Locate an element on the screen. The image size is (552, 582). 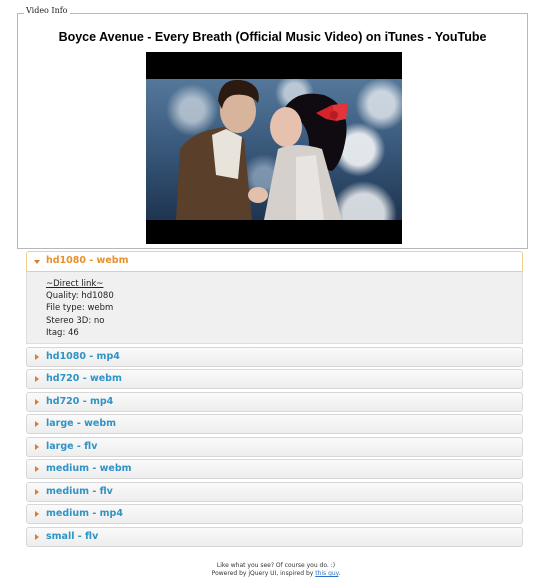
format-label: hd1080 - mp4 is located at coordinates (83, 356).